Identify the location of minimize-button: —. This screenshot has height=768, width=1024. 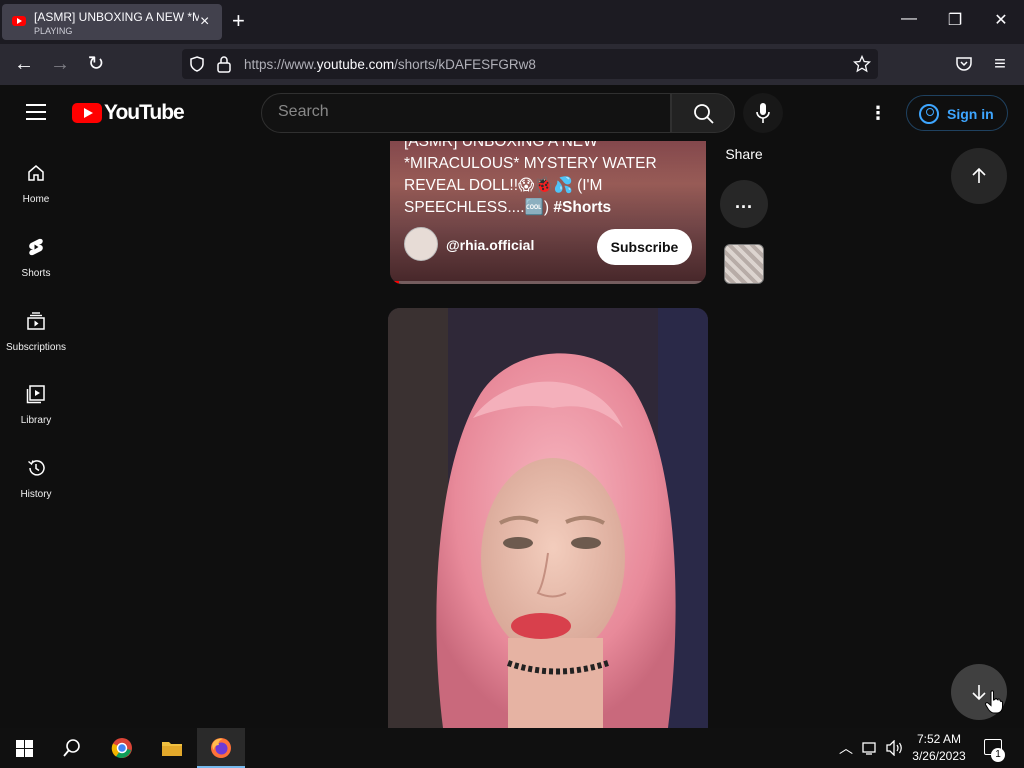
(909, 19).